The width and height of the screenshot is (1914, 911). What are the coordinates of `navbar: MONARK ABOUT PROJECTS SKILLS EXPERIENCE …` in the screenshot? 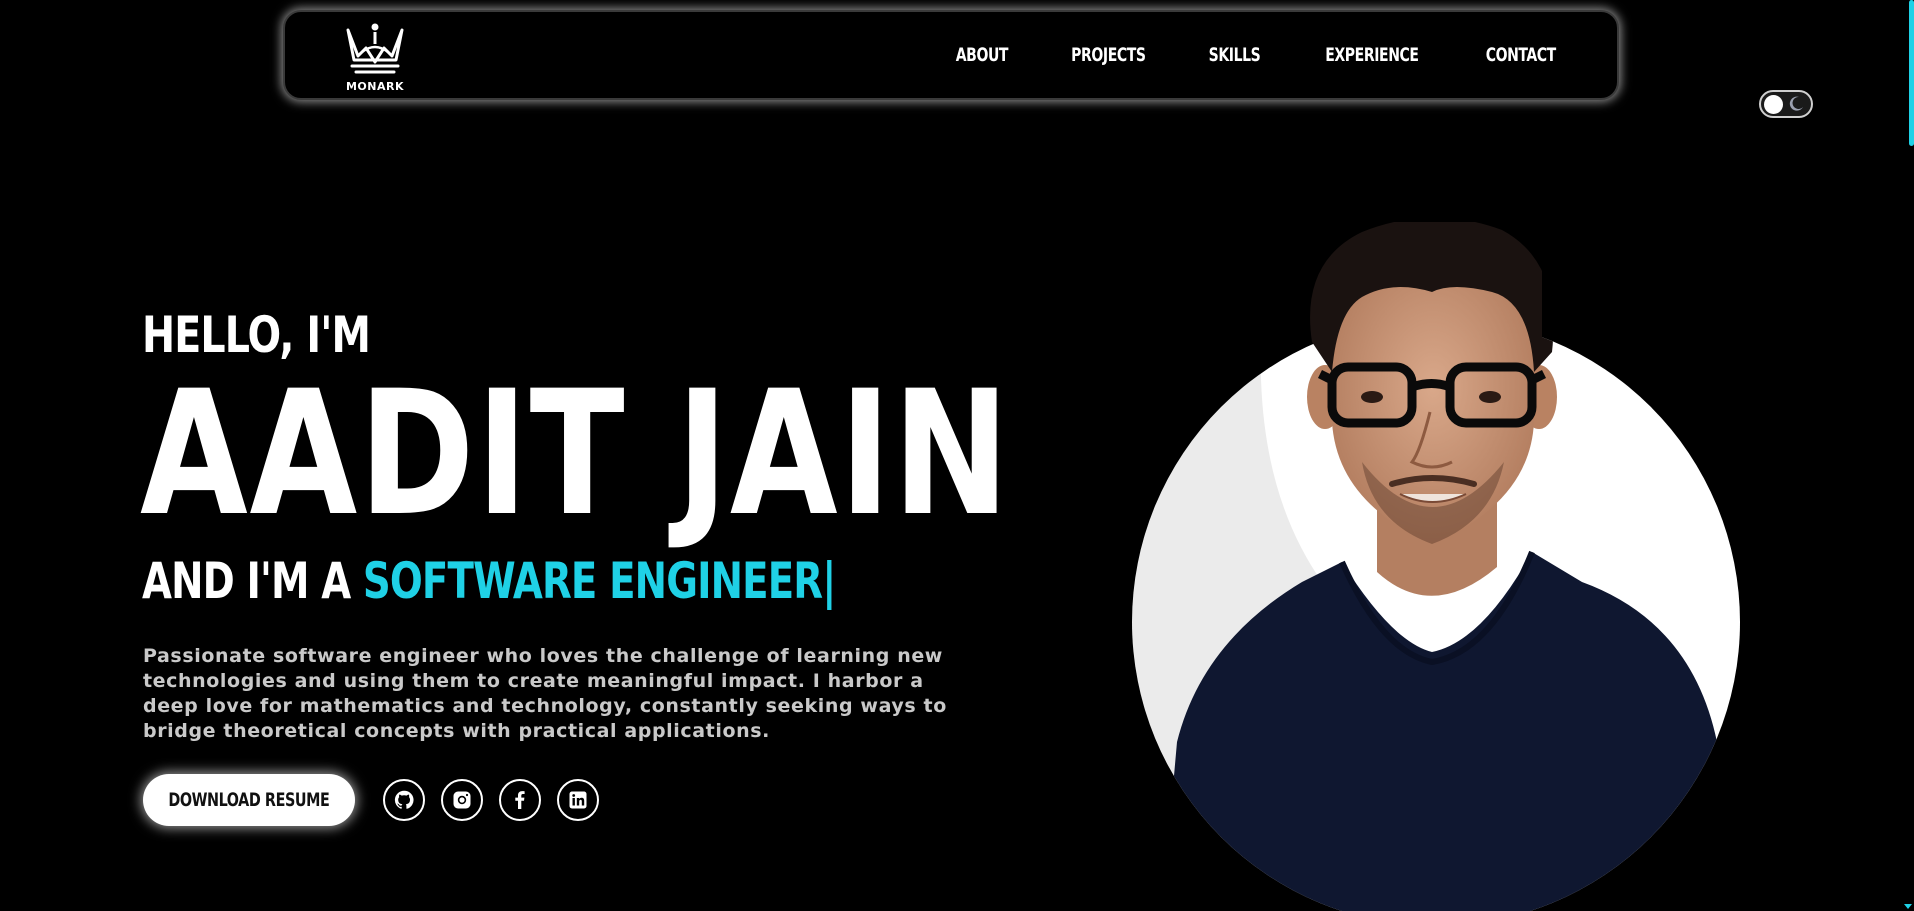 It's located at (951, 55).